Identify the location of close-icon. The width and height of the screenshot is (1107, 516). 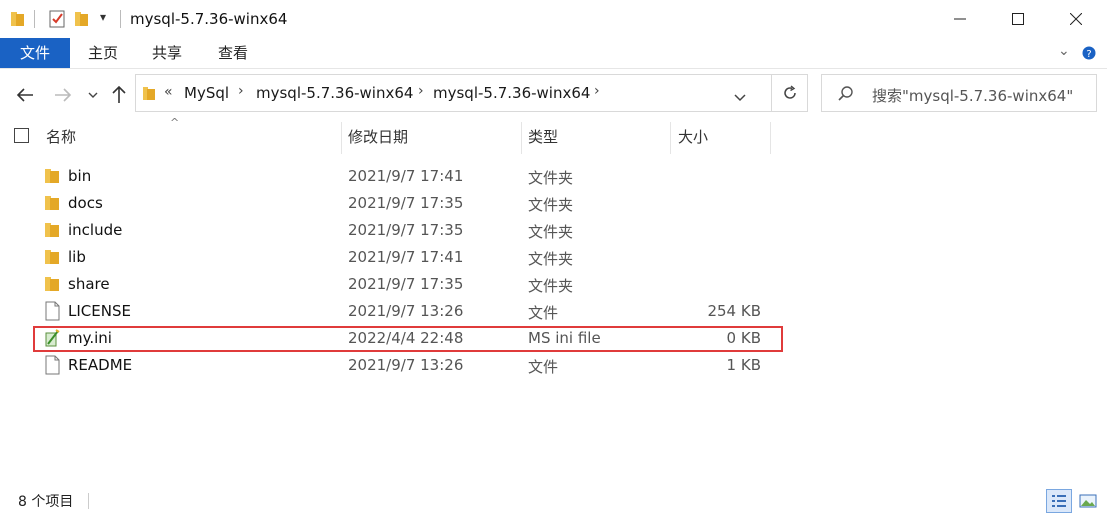
(1076, 19).